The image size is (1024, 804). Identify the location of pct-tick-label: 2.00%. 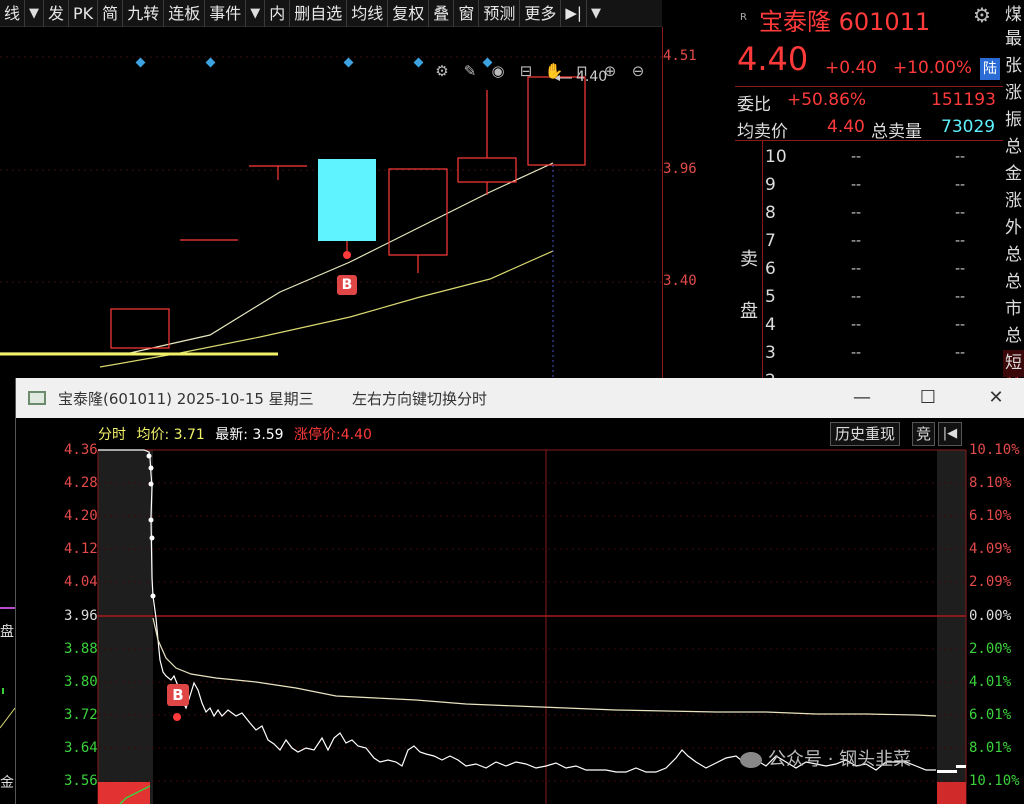
(990, 649).